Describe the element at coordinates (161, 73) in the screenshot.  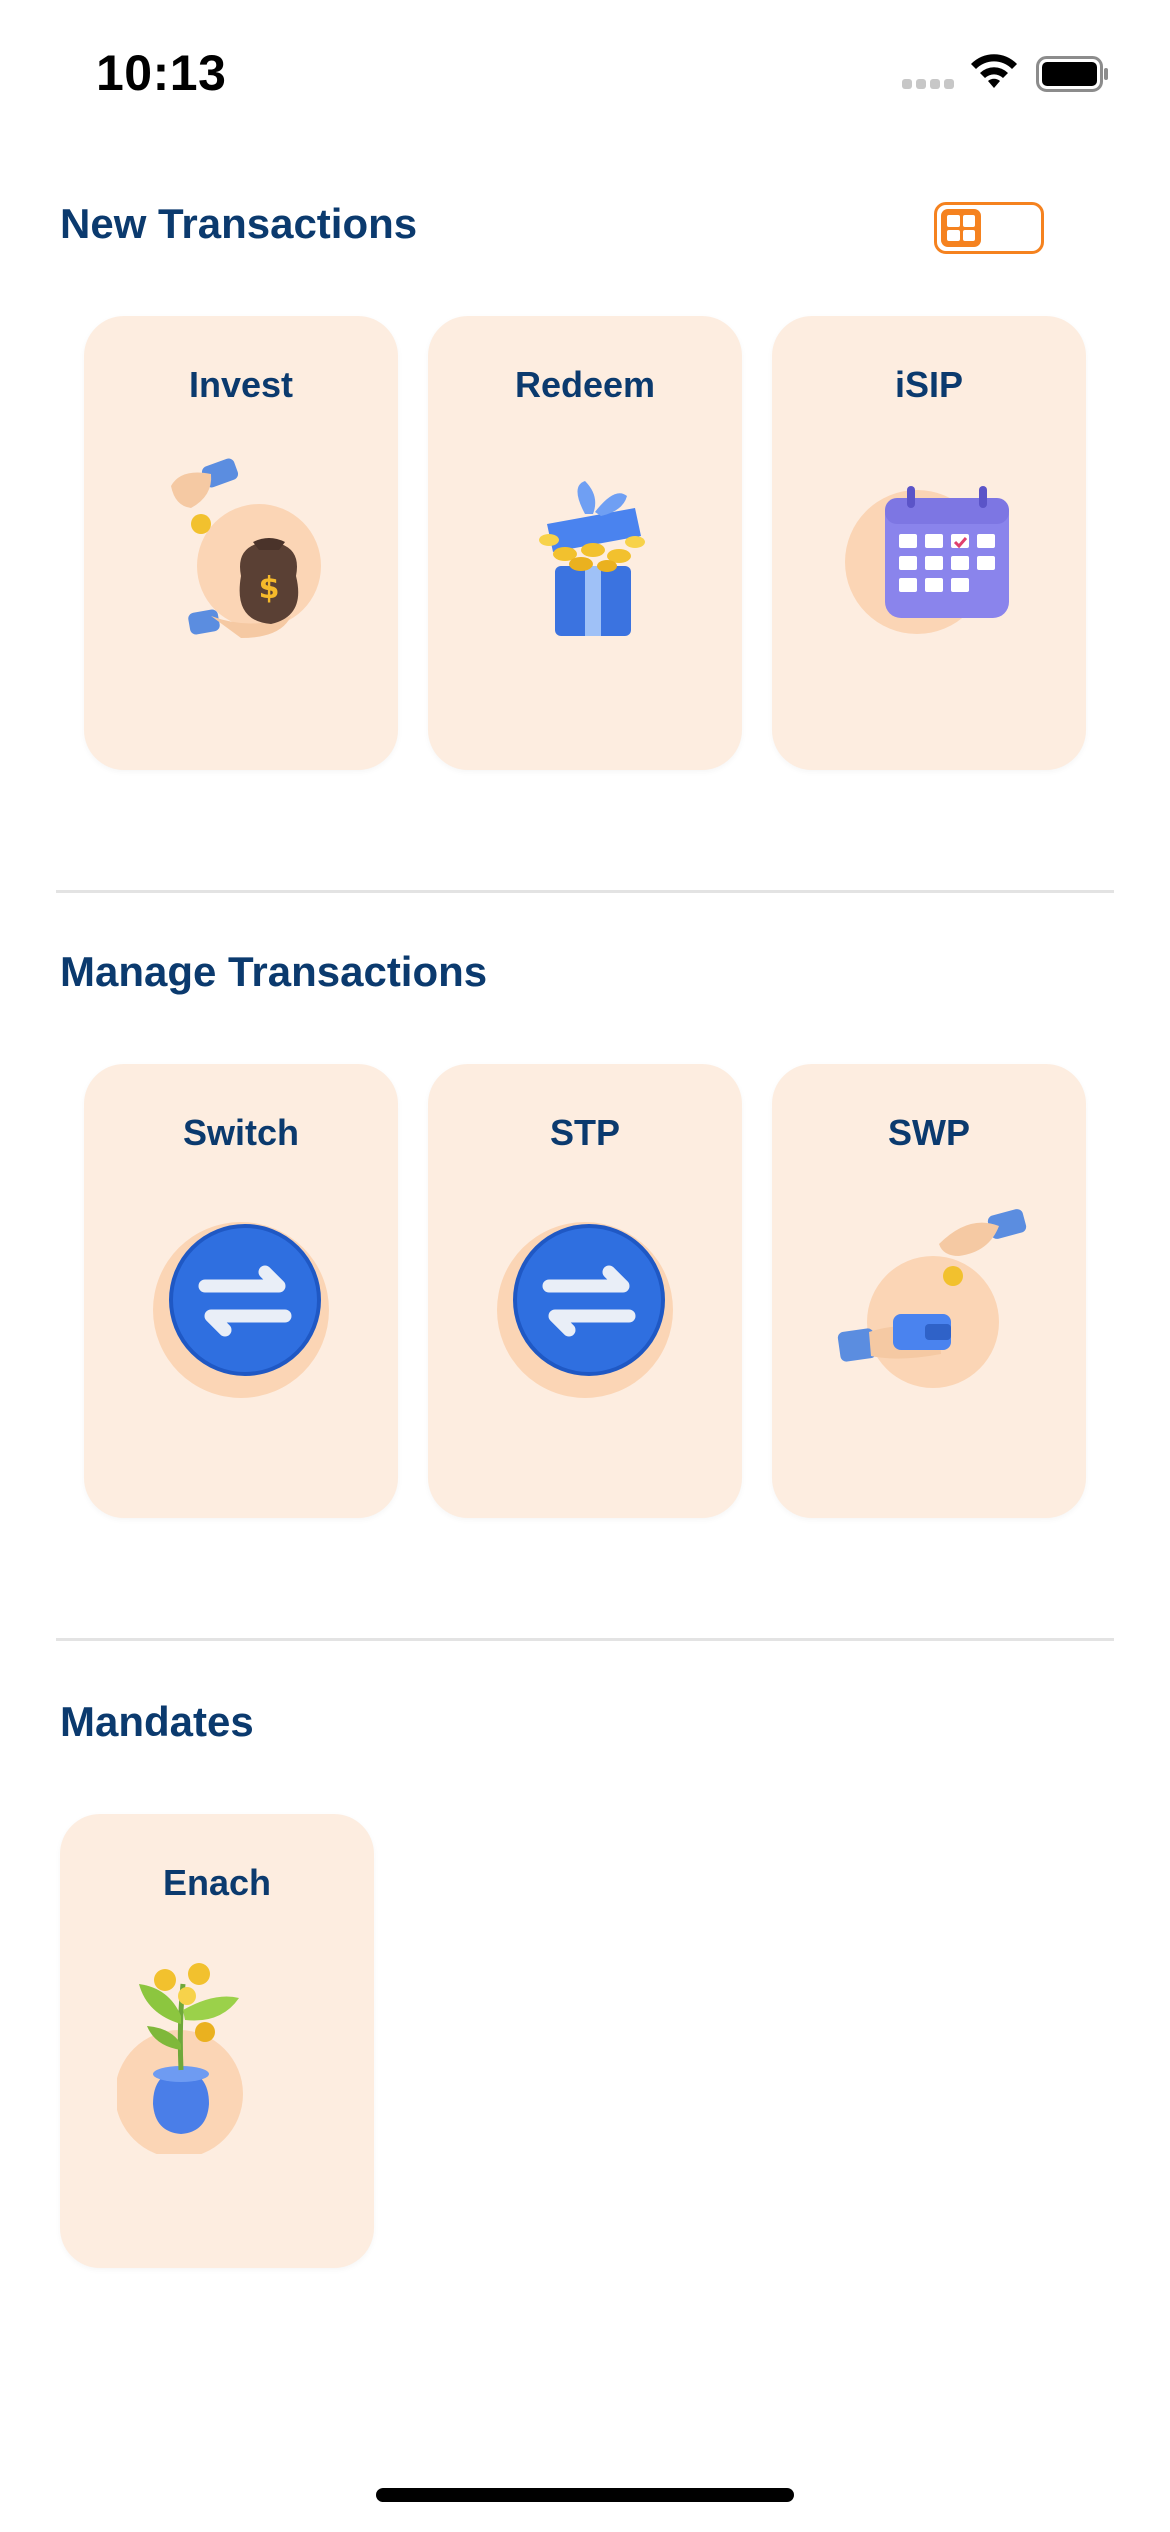
I see `status-time: 10:13` at that location.